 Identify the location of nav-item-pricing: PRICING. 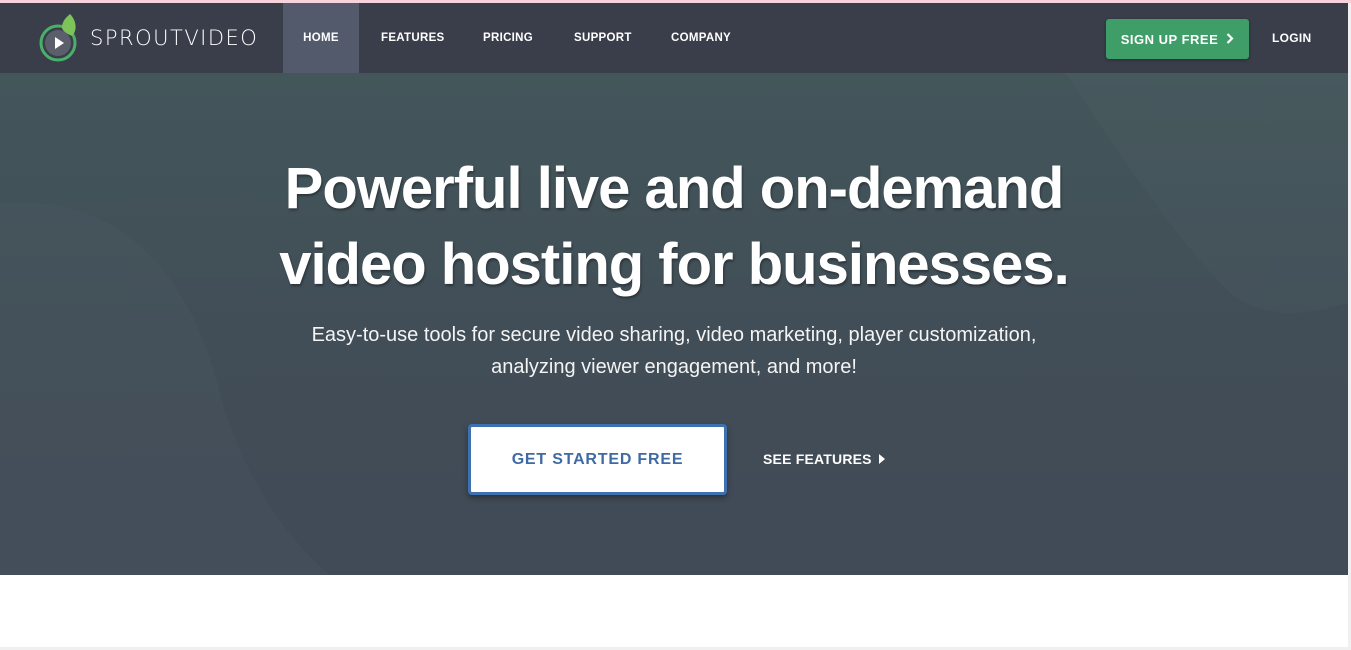
(502, 38).